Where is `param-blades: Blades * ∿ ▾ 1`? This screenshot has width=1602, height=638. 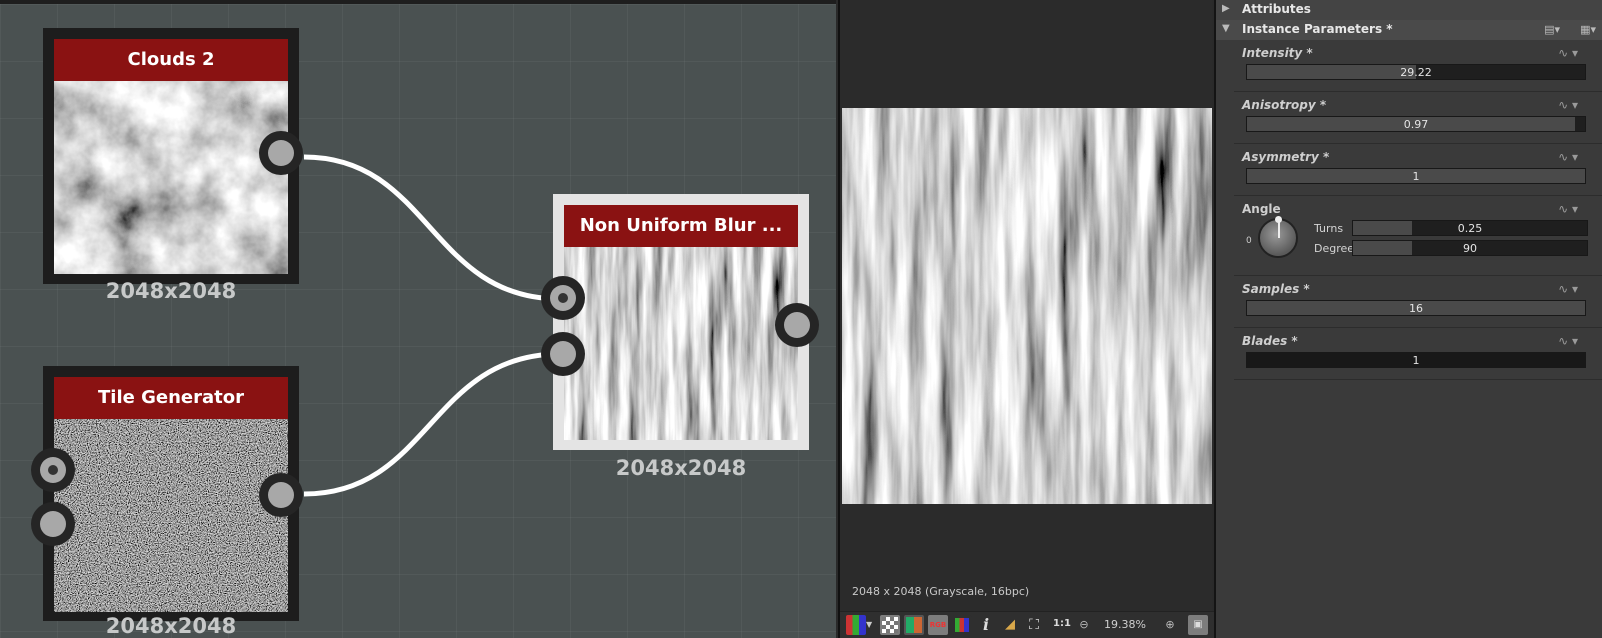 param-blades: Blades * ∿ ▾ 1 is located at coordinates (1418, 354).